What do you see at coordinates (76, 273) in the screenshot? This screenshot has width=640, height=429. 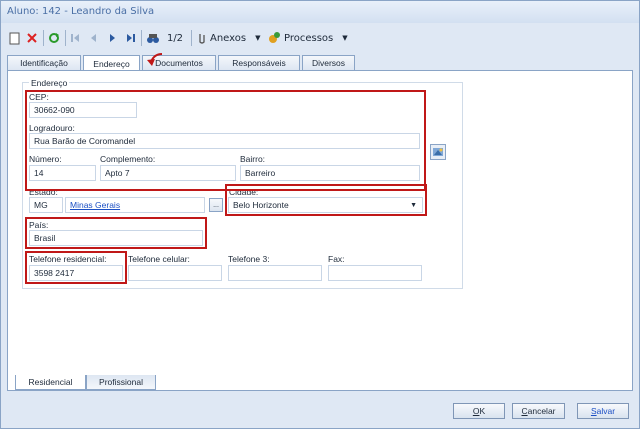 I see `telefone-residencial-field: 3598 2417` at bounding box center [76, 273].